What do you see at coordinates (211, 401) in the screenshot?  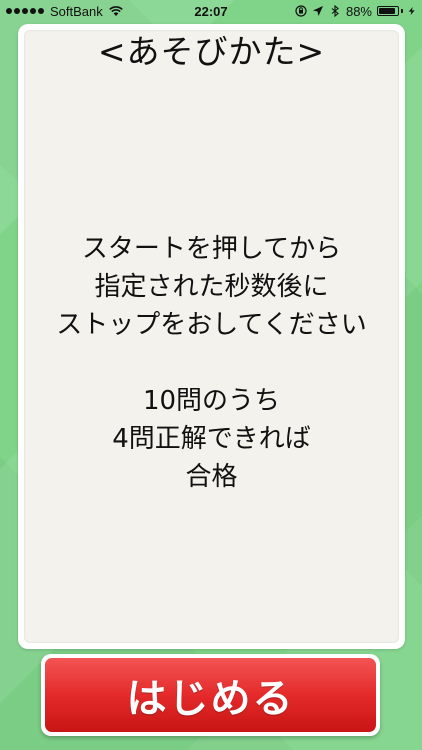 I see `pass-condition-line: 10問のうち` at bounding box center [211, 401].